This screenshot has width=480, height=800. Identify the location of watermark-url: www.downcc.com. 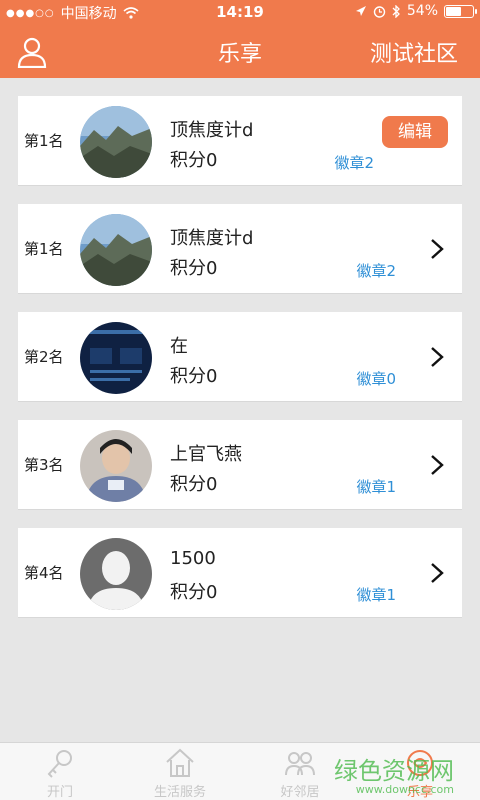
(404, 789).